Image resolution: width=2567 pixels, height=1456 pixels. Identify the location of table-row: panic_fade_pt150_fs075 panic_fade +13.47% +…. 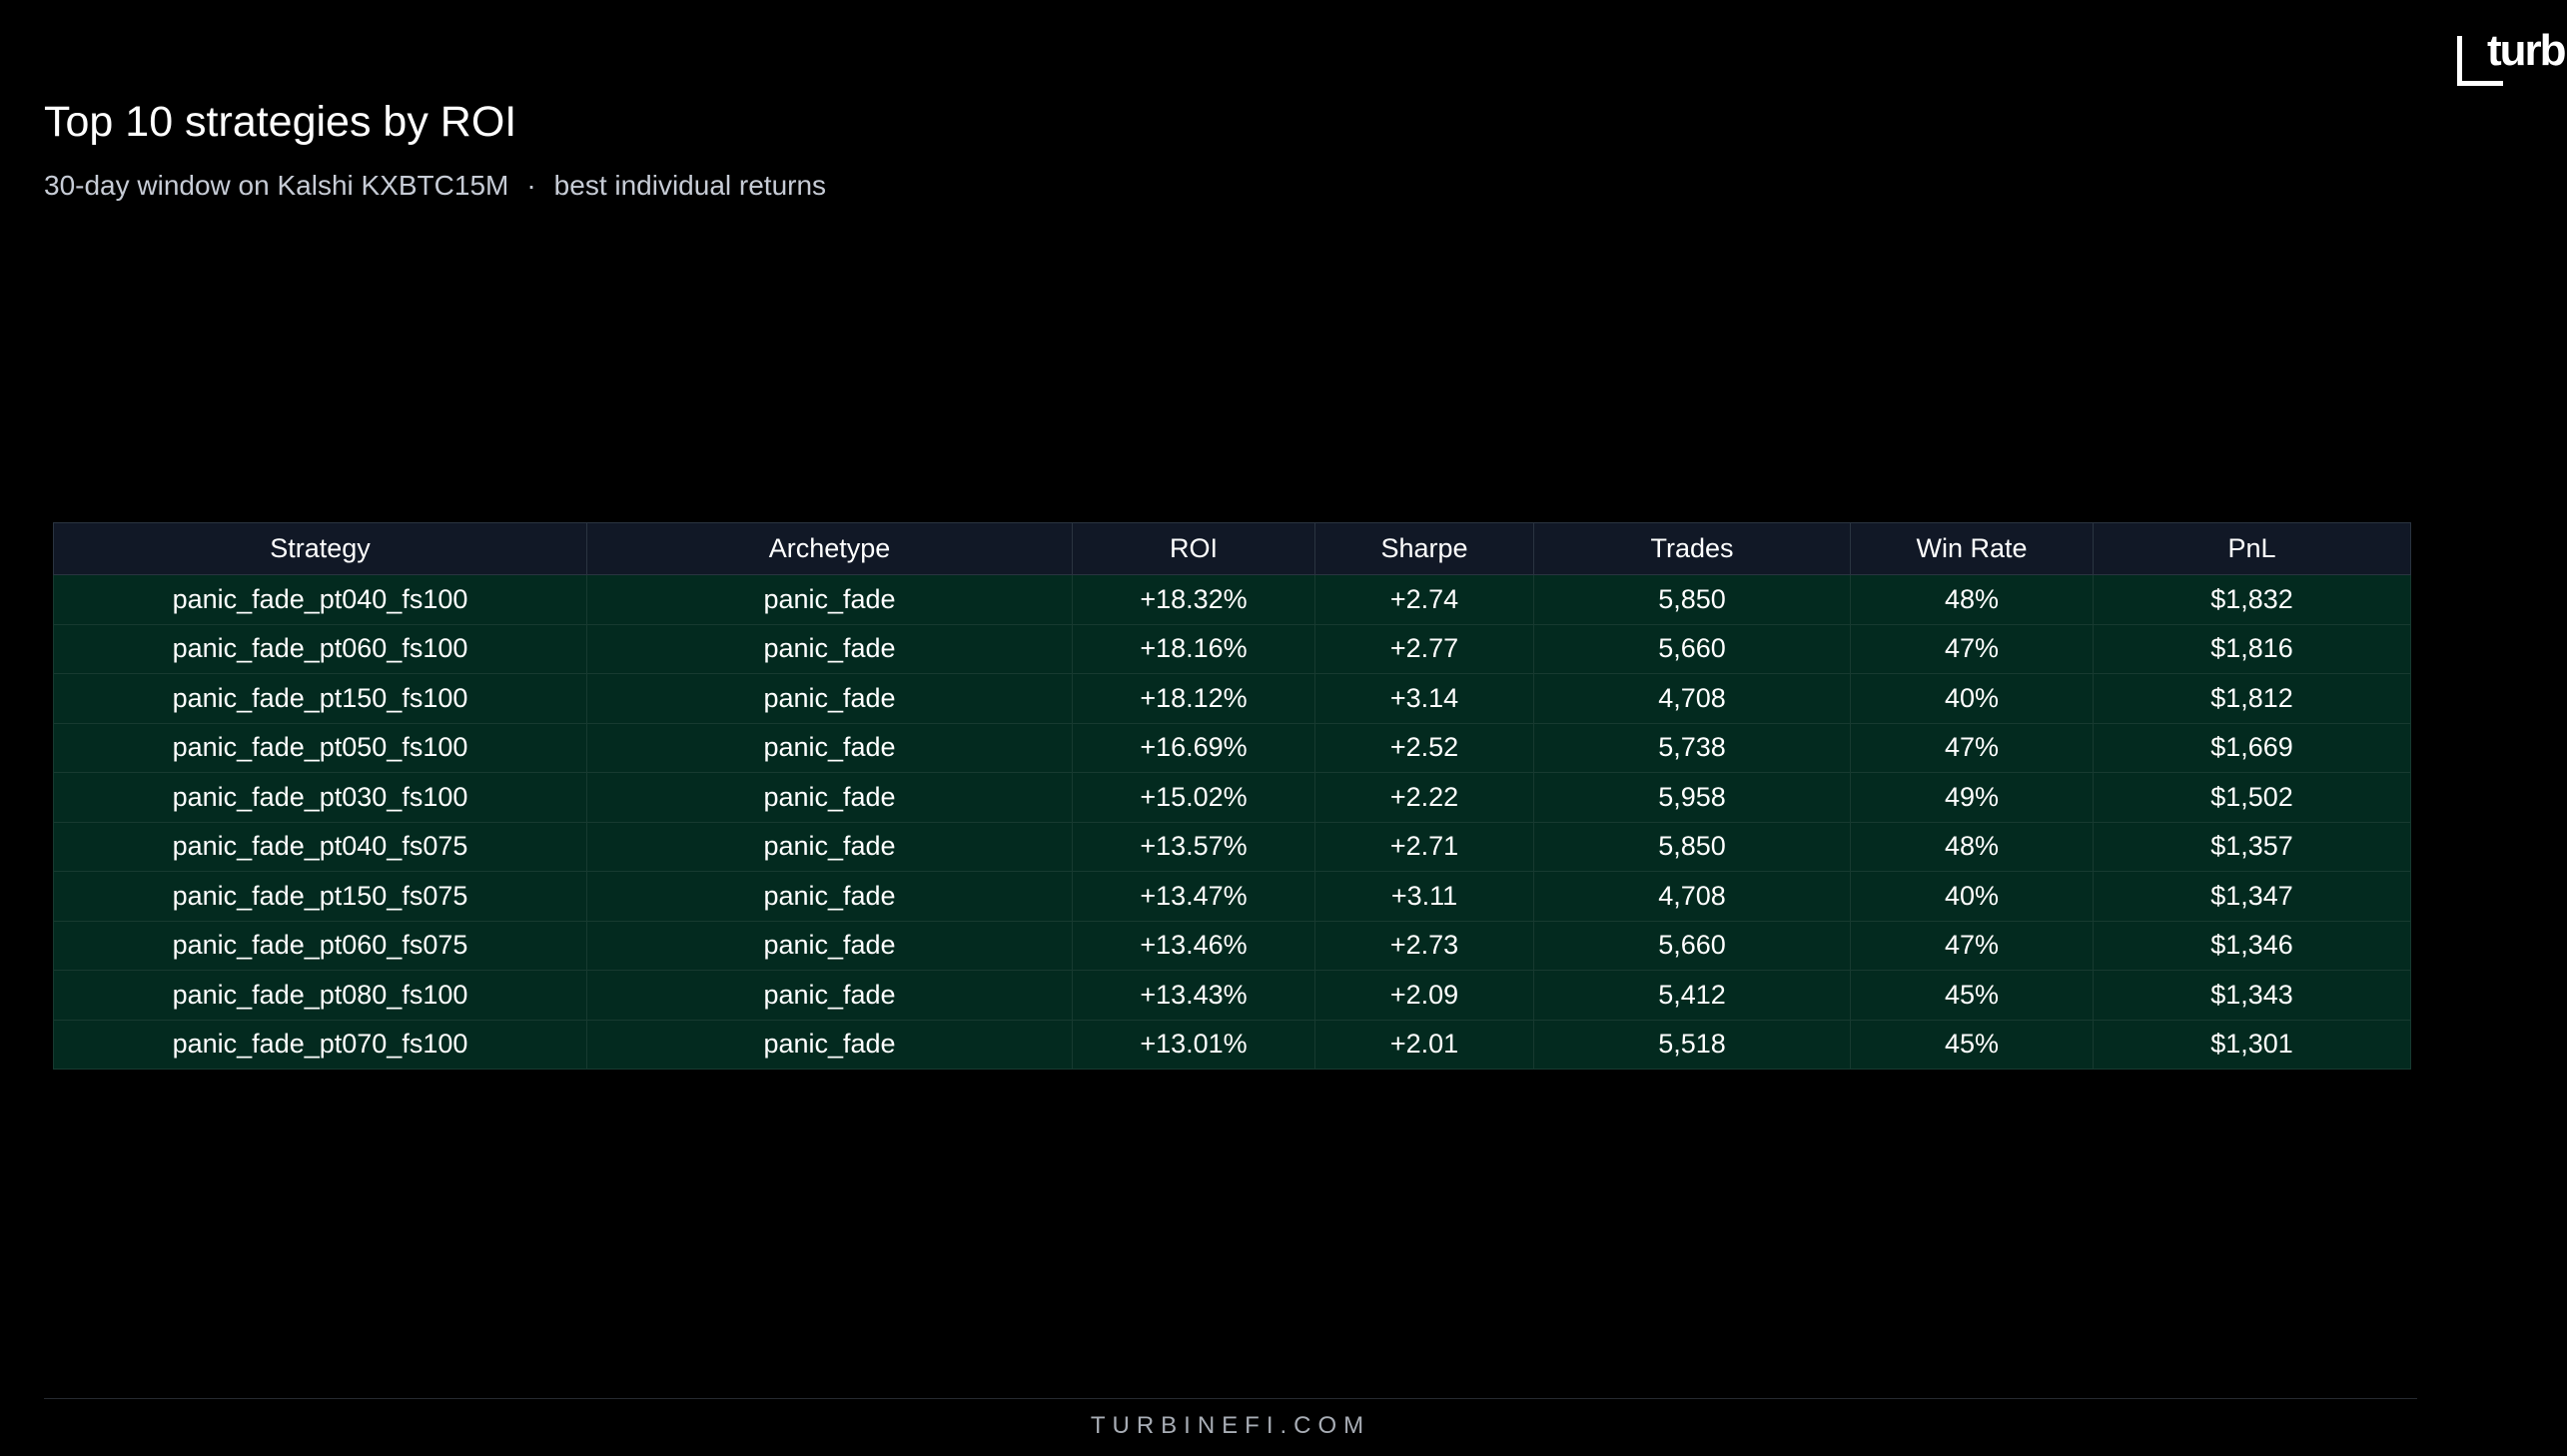
(1232, 897).